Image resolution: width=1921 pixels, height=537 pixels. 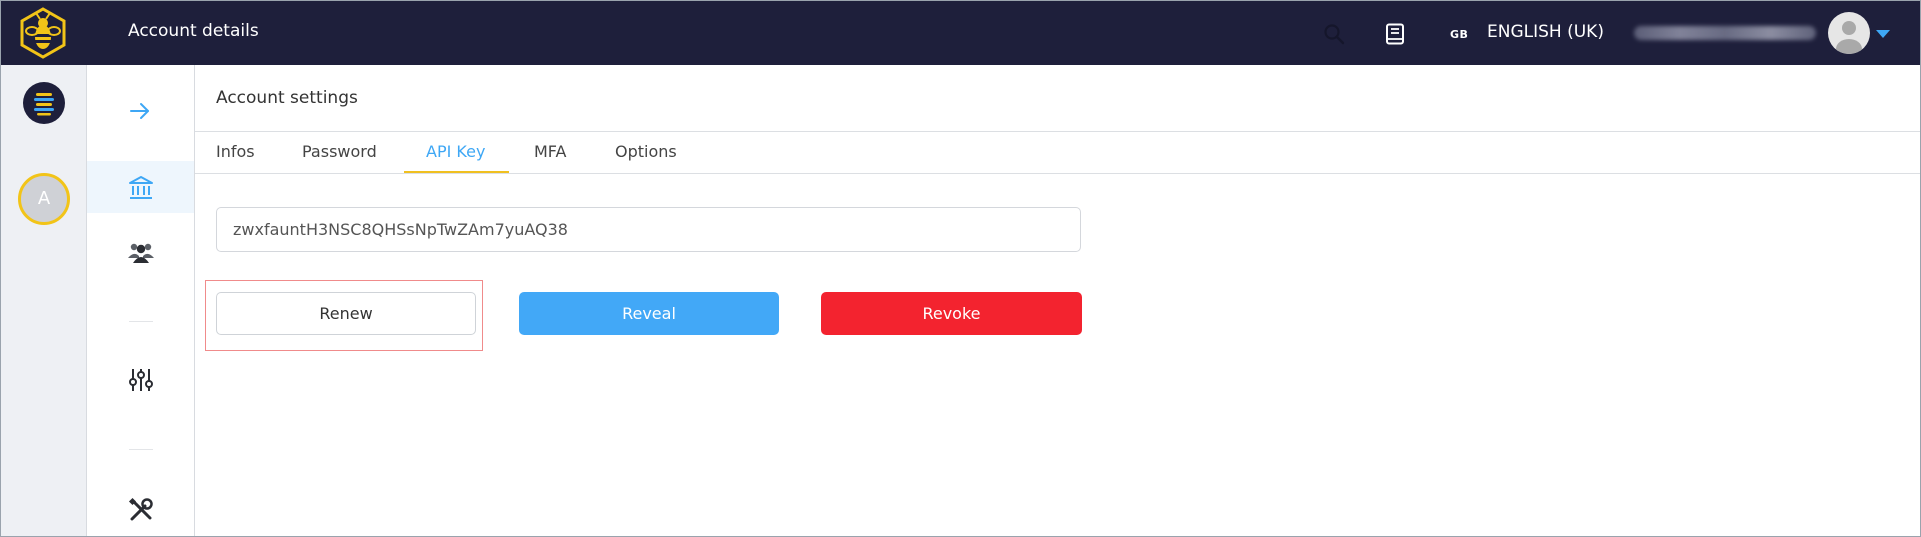 I want to click on side-nav, so click(x=141, y=300).